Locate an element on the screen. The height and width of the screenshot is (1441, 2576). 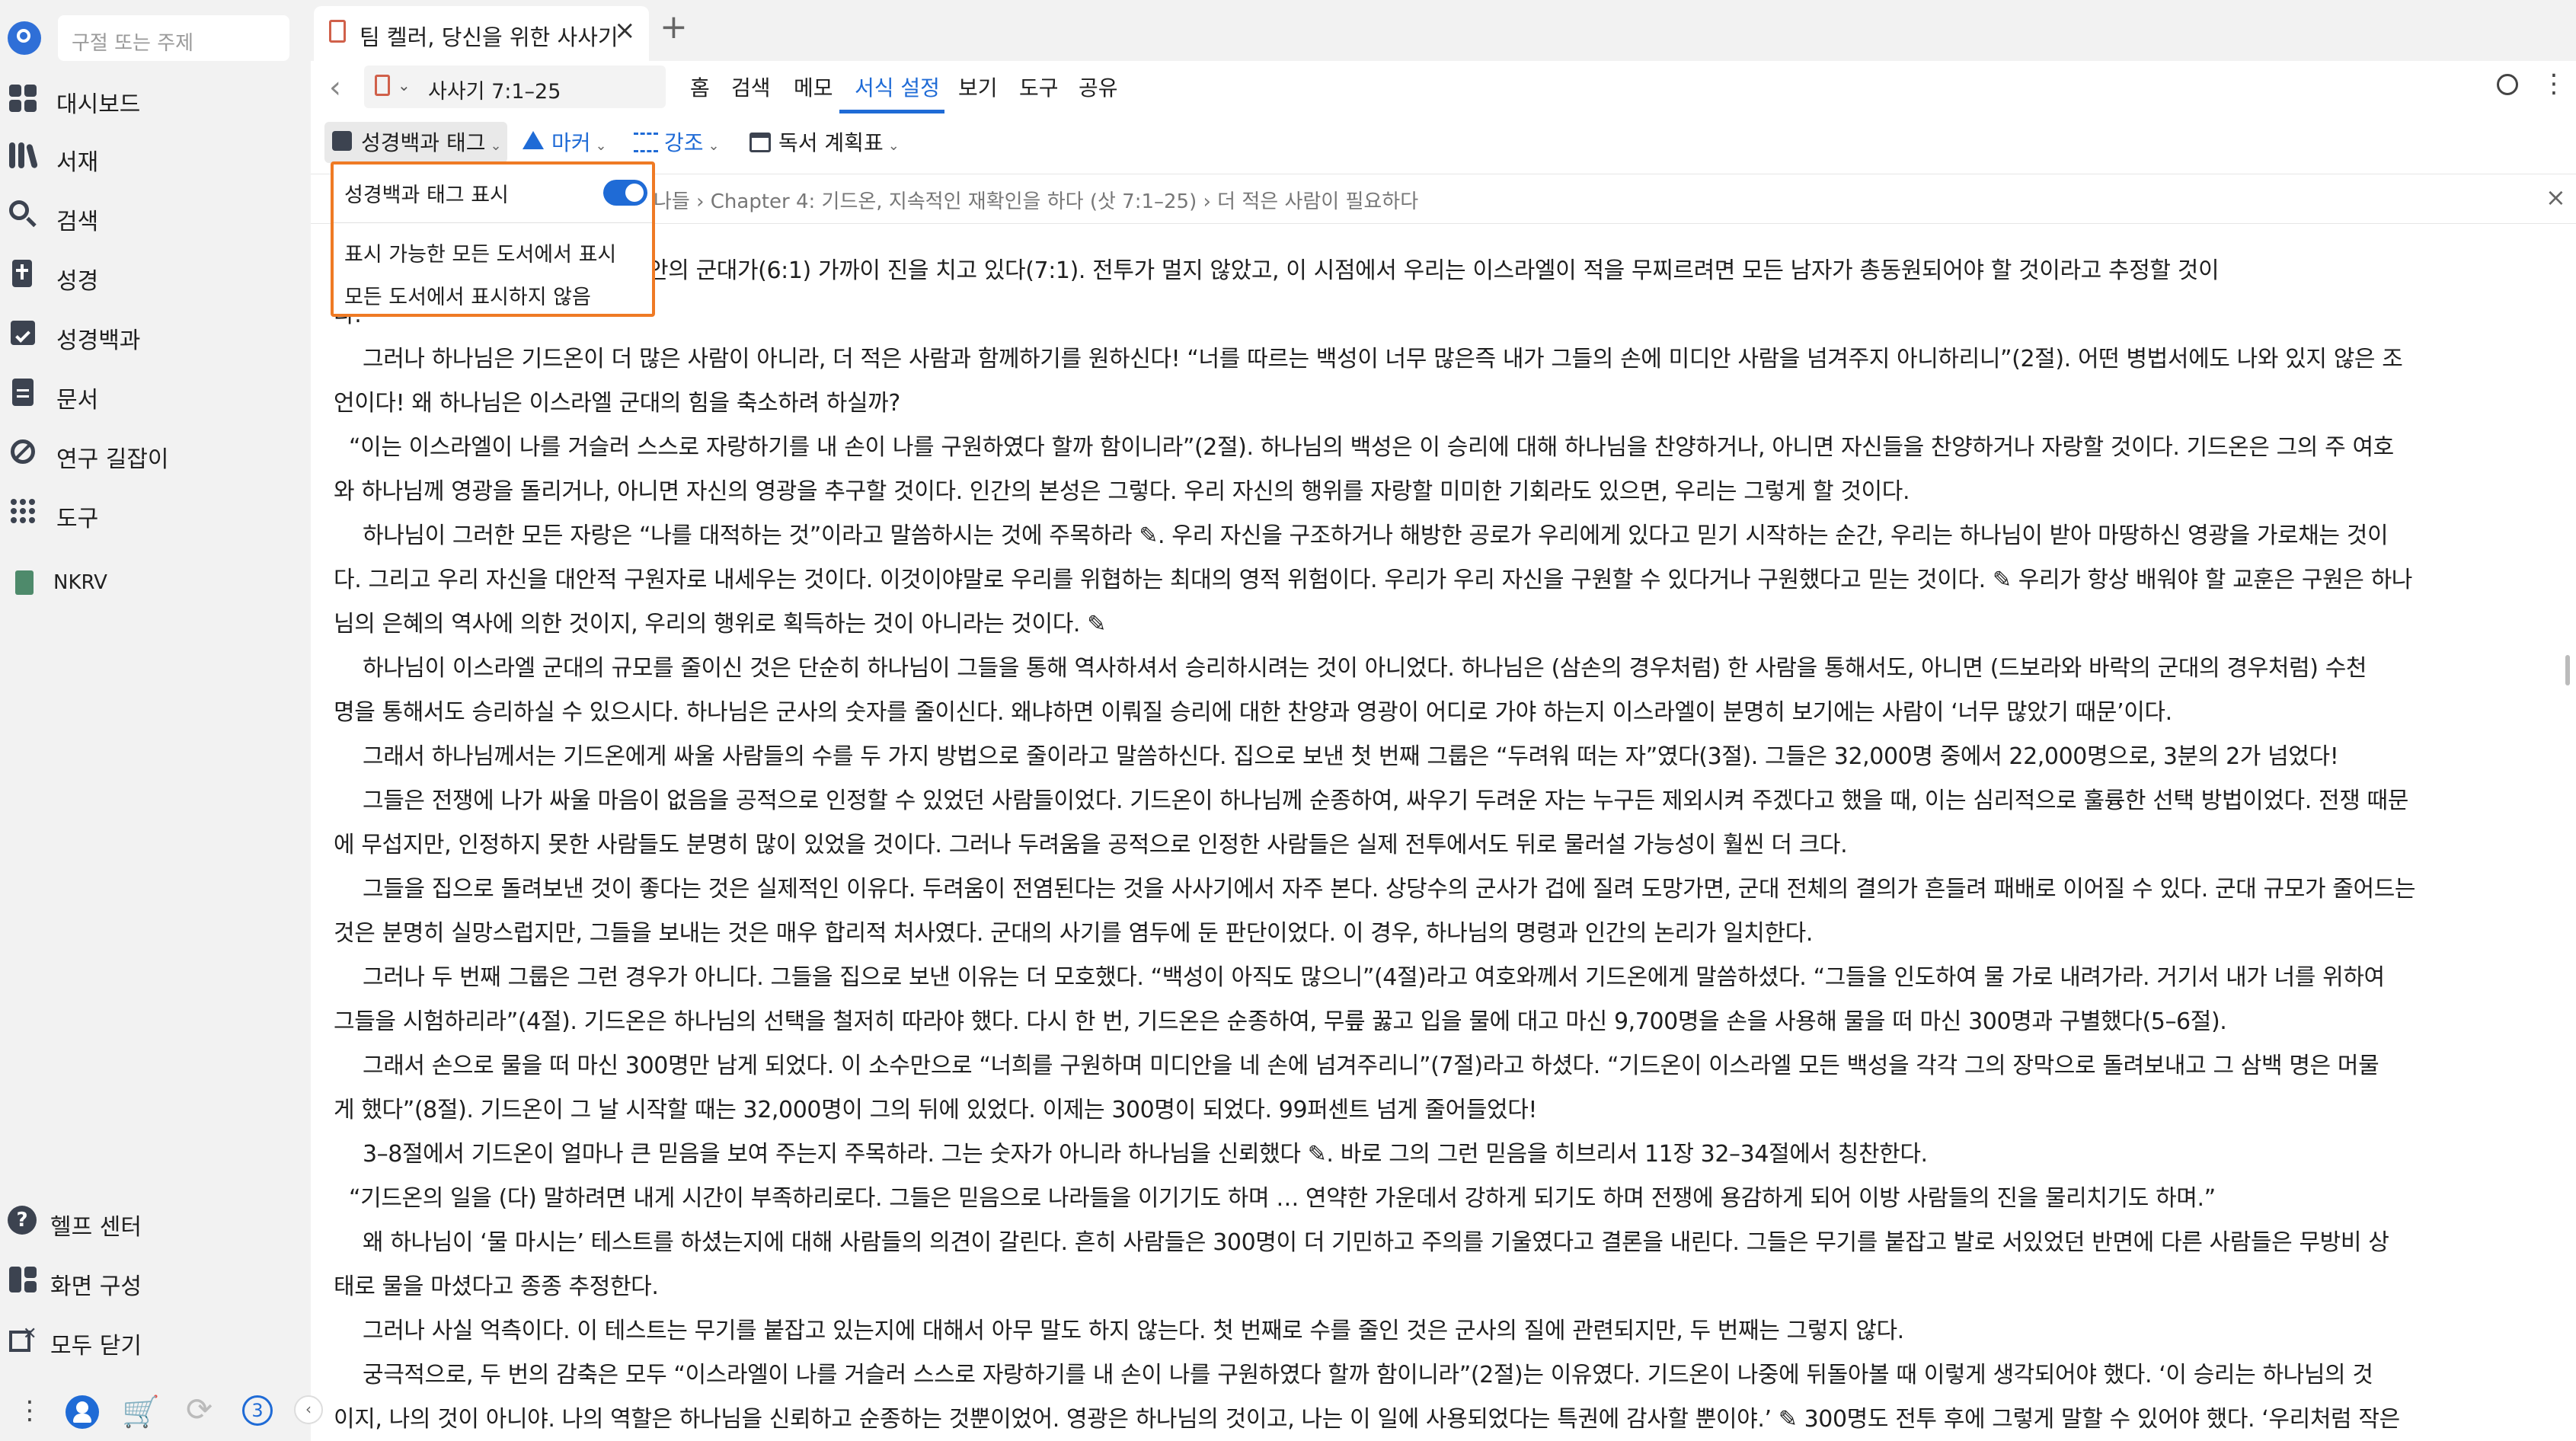
encyclopedia-icon is located at coordinates (23, 333).